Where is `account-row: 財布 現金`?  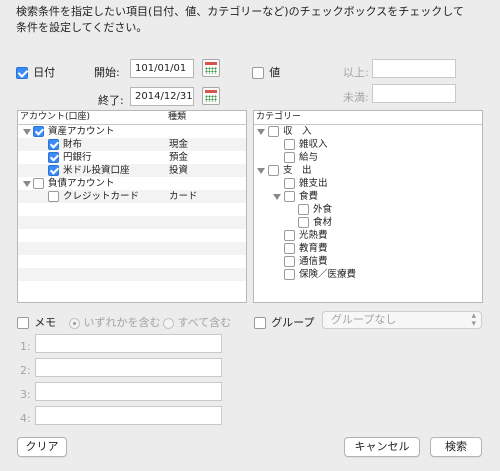
account-row: 財布 現金 is located at coordinates (132, 144).